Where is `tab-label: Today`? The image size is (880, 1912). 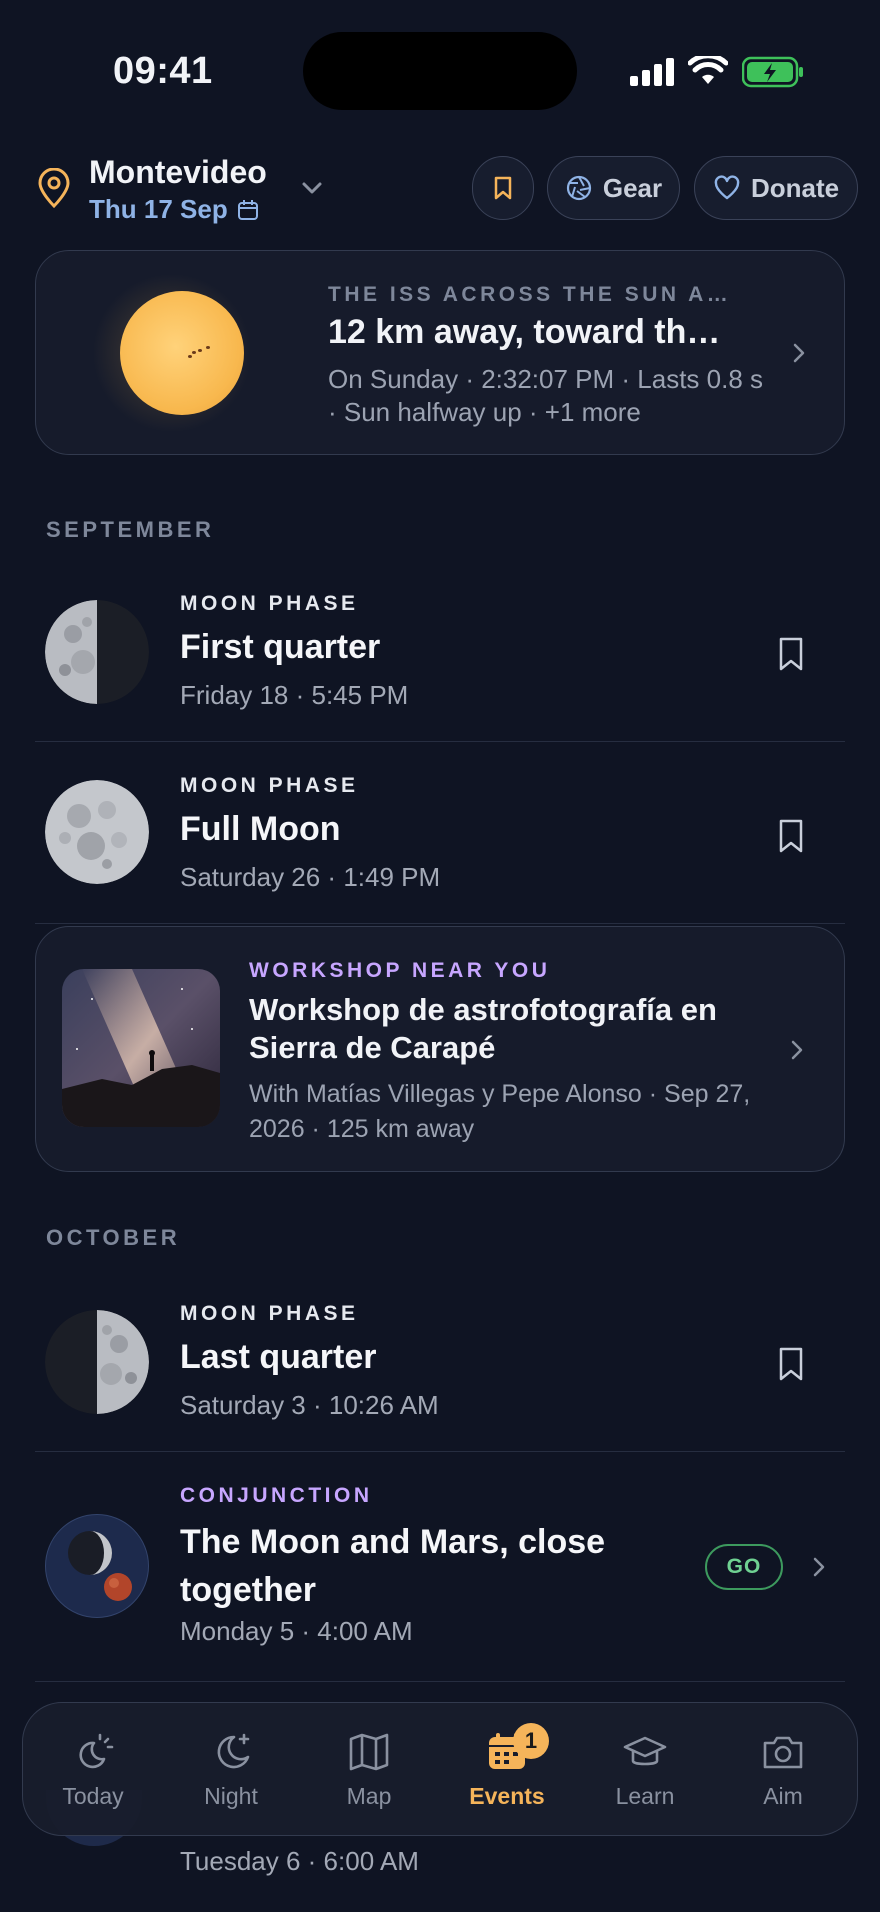 tab-label: Today is located at coordinates (93, 1796).